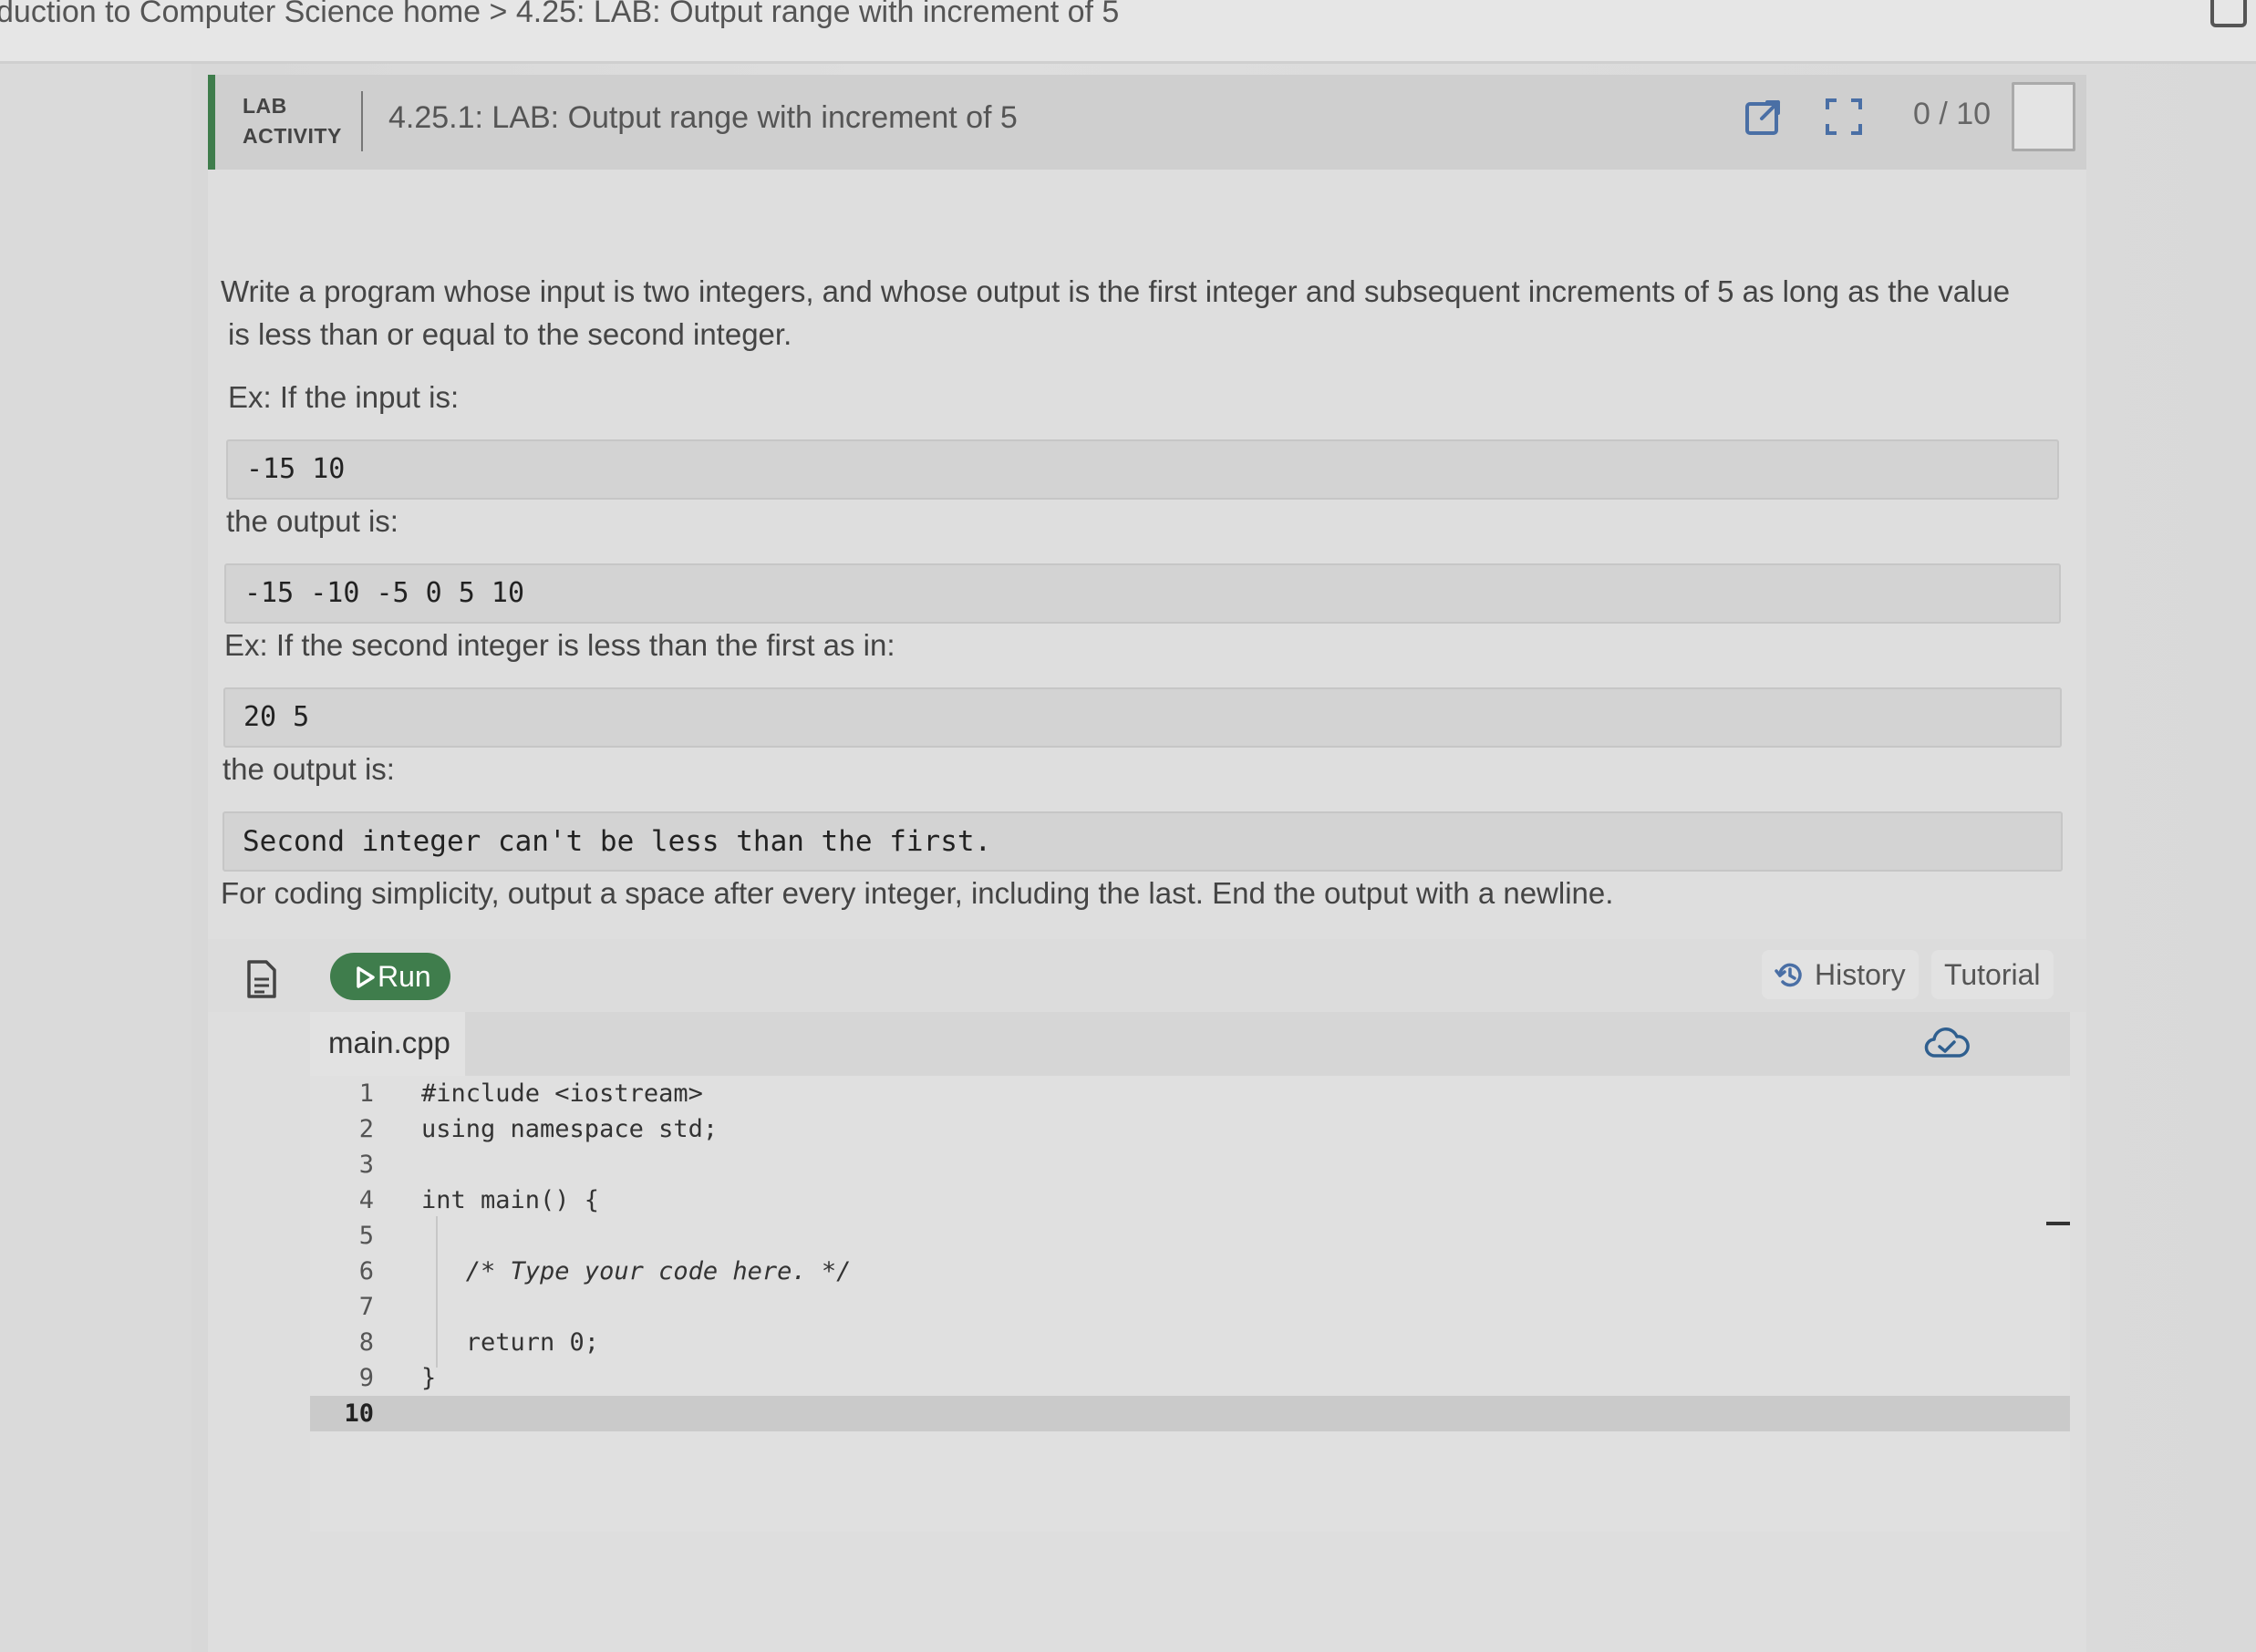  What do you see at coordinates (510, 1200) in the screenshot?
I see `line-code: int main() {` at bounding box center [510, 1200].